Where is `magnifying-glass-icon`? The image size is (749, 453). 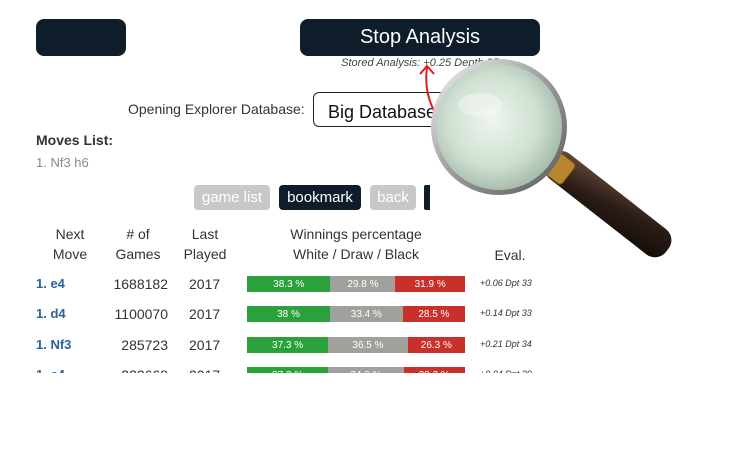
magnifying-glass-icon is located at coordinates (551, 158).